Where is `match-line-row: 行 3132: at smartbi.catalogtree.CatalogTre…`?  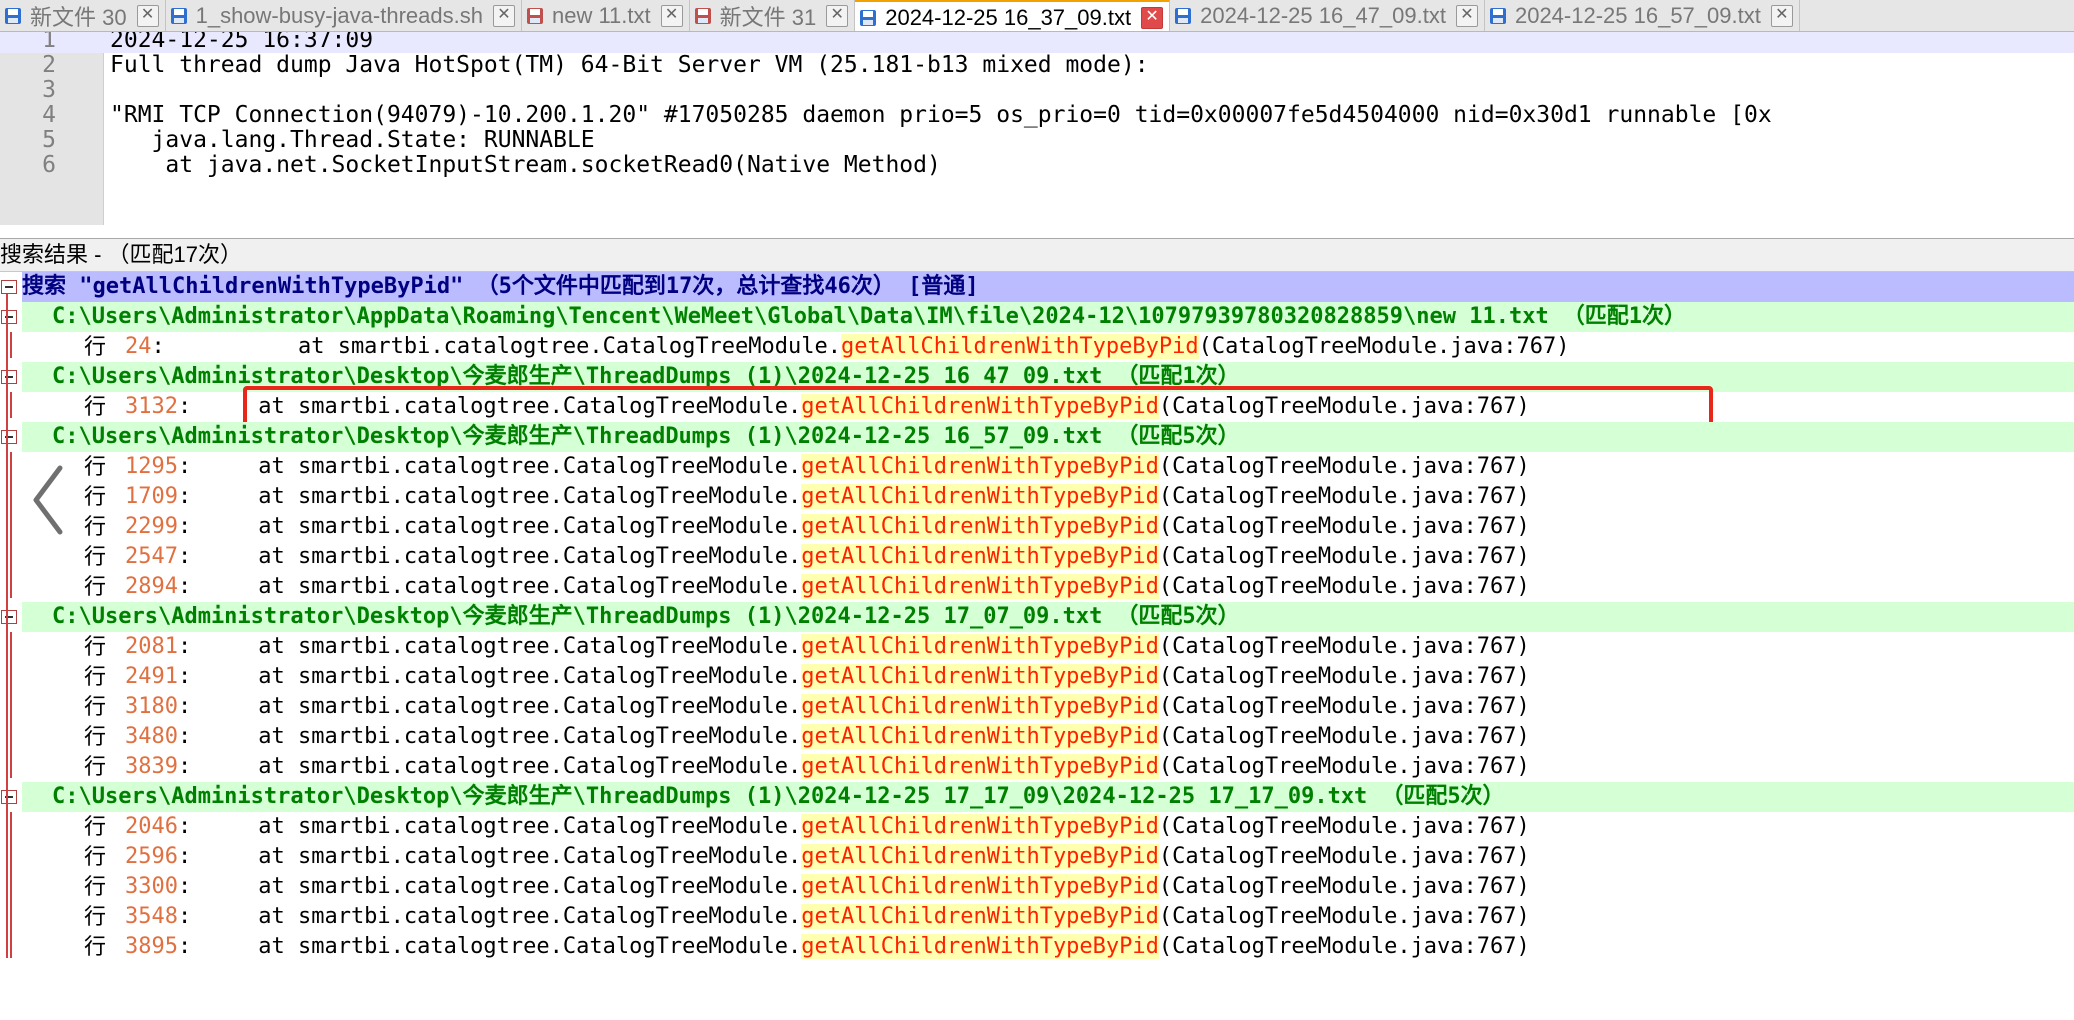 match-line-row: 行 3132: at smartbi.catalogtree.CatalogTre… is located at coordinates (1048, 407).